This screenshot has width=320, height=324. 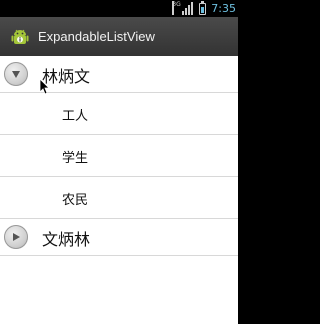 What do you see at coordinates (176, 8) in the screenshot?
I see `network-type-label: 3G` at bounding box center [176, 8].